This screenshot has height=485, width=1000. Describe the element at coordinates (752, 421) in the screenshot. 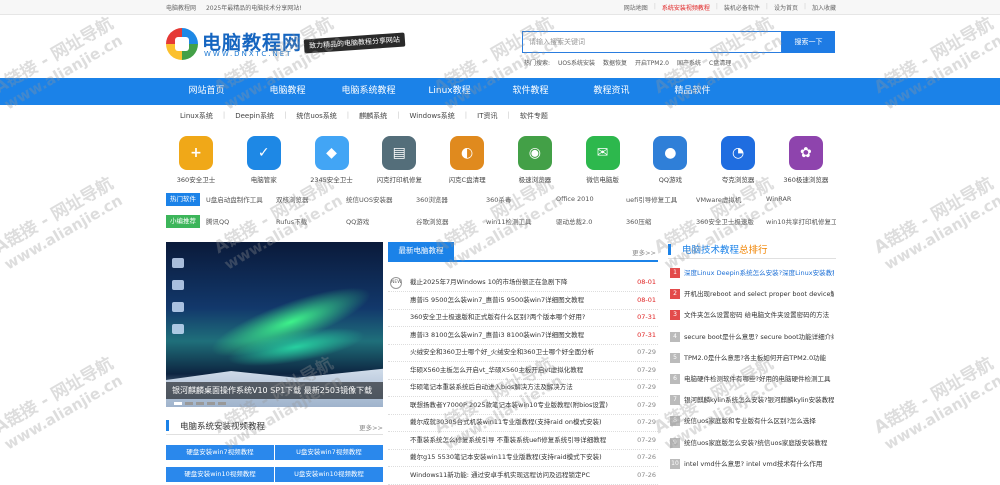

I see `ranking-item: 8 统信uos家庭版和专业版有什么区别?怎么选择` at that location.